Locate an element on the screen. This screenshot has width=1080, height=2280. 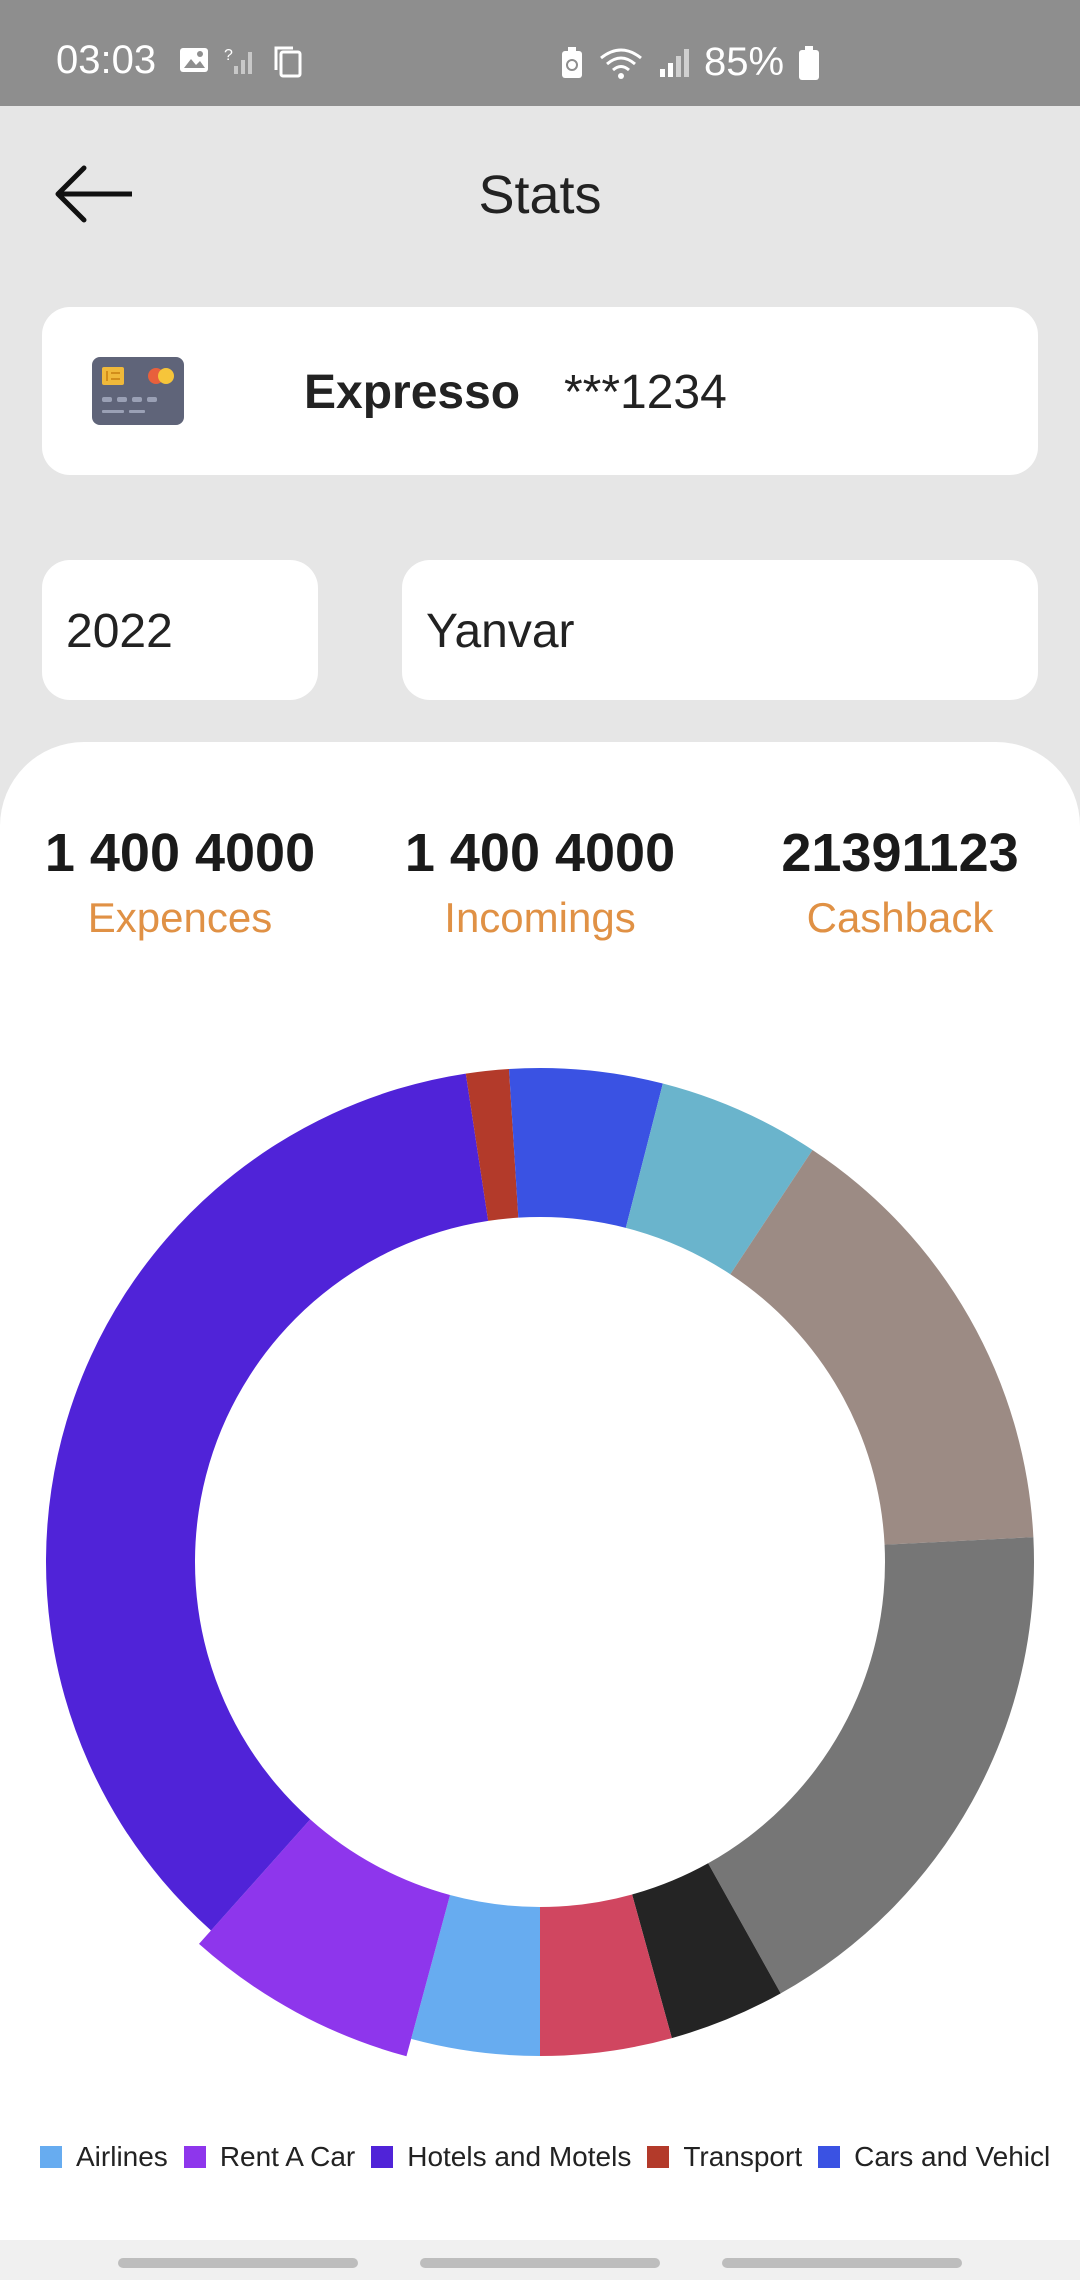
navigation-bar is located at coordinates (540, 2260).